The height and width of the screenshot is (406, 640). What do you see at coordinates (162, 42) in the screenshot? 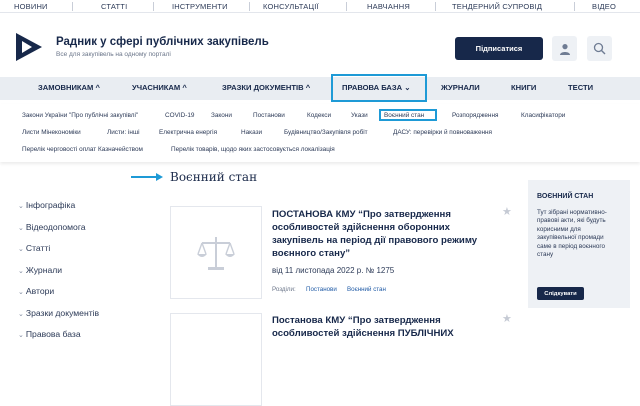
I see `brand-title: Радник у сфері публічних закупівель` at bounding box center [162, 42].